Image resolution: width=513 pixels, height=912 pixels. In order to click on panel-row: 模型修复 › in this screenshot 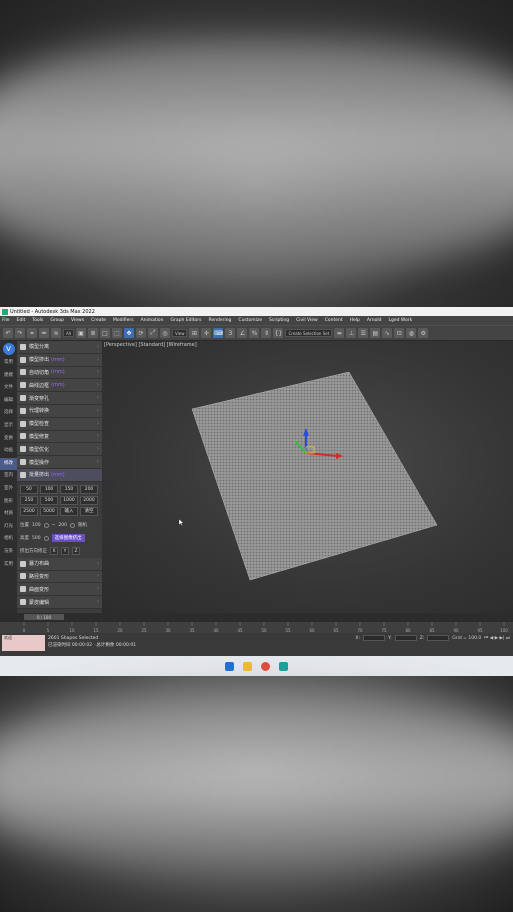, I will do `click(59, 437)`.